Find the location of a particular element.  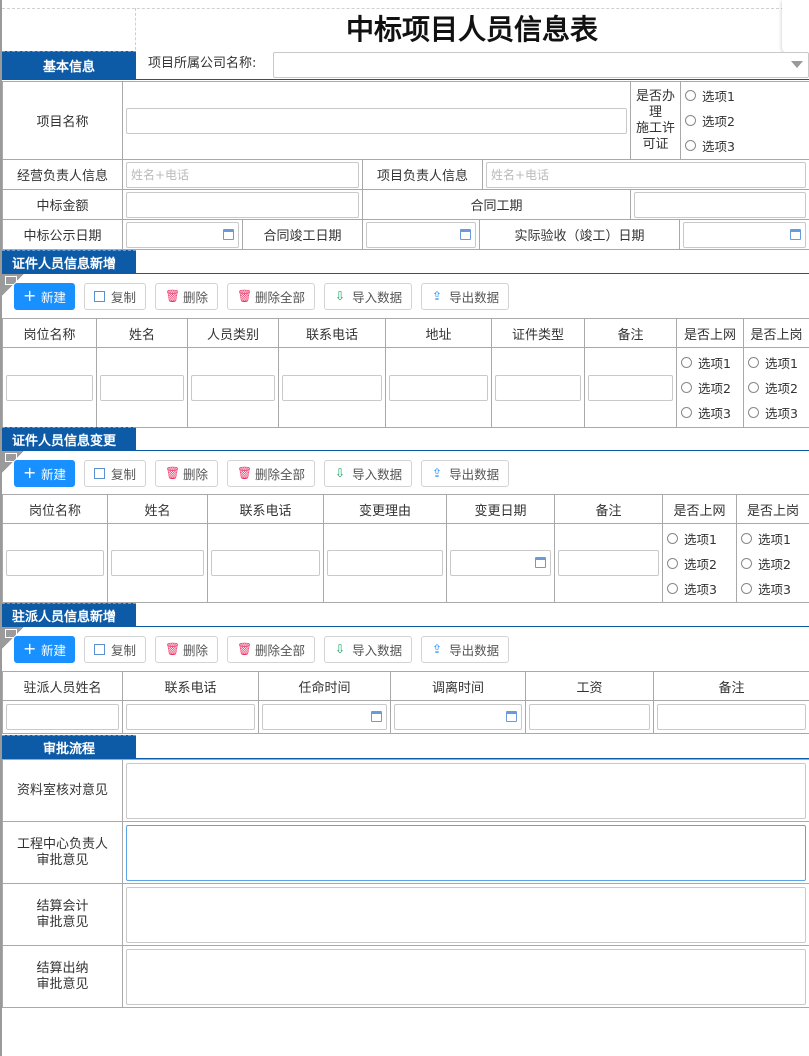

permit-option-3: 选项3 is located at coordinates (745, 145).